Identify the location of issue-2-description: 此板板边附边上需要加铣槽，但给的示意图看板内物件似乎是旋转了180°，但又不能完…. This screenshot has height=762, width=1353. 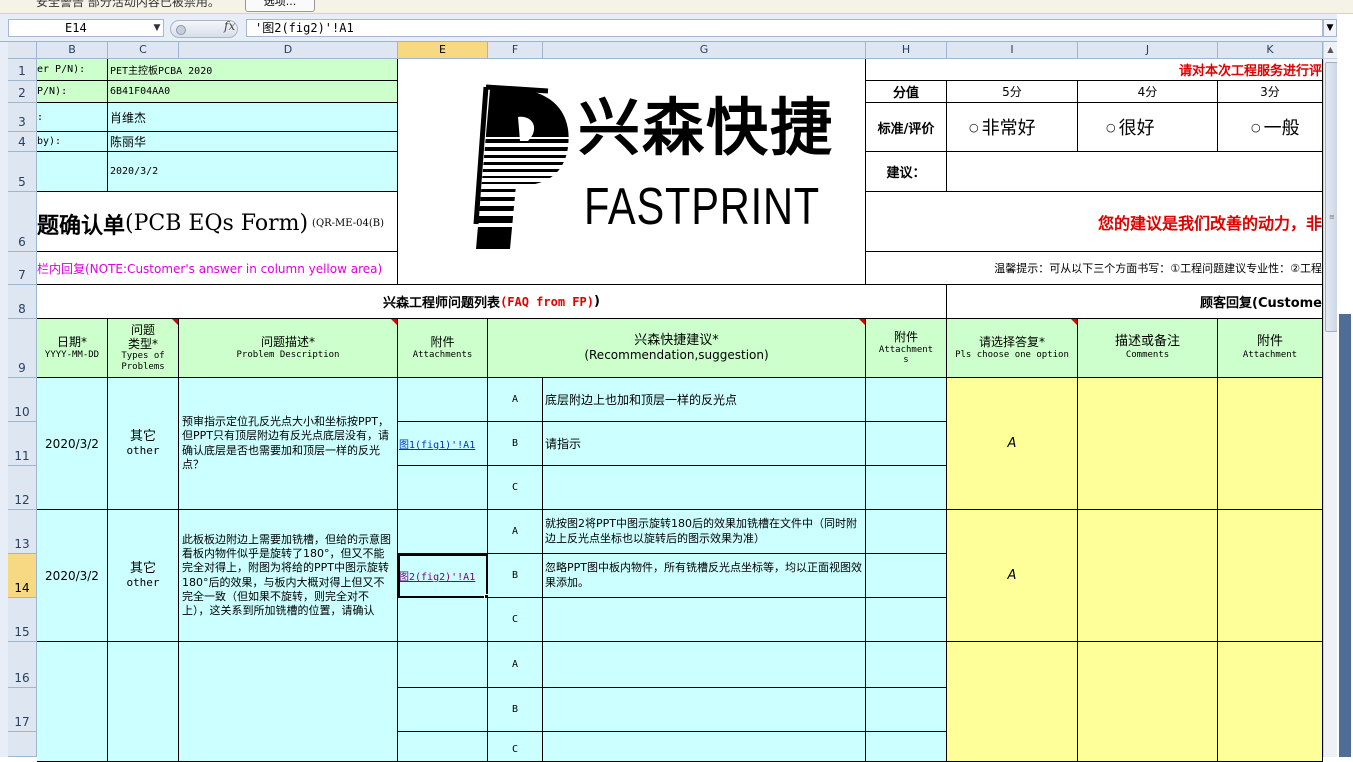
(288, 576).